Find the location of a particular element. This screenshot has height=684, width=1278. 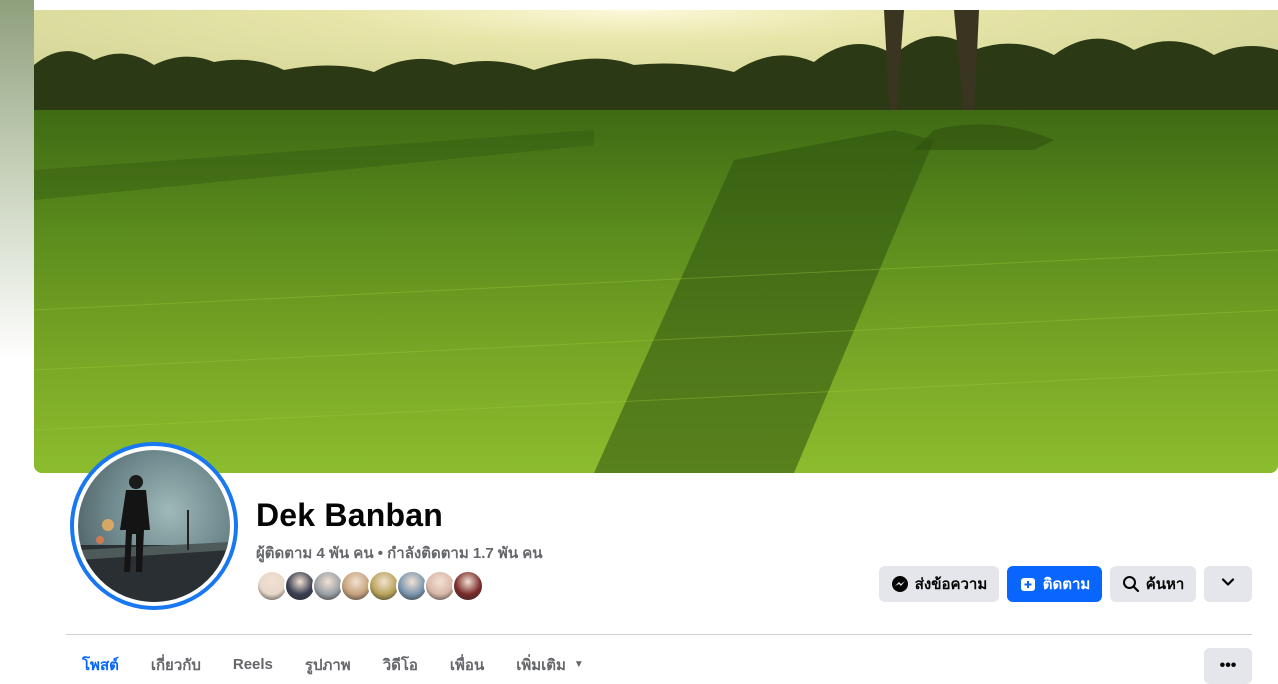

messenger-icon is located at coordinates (900, 584).